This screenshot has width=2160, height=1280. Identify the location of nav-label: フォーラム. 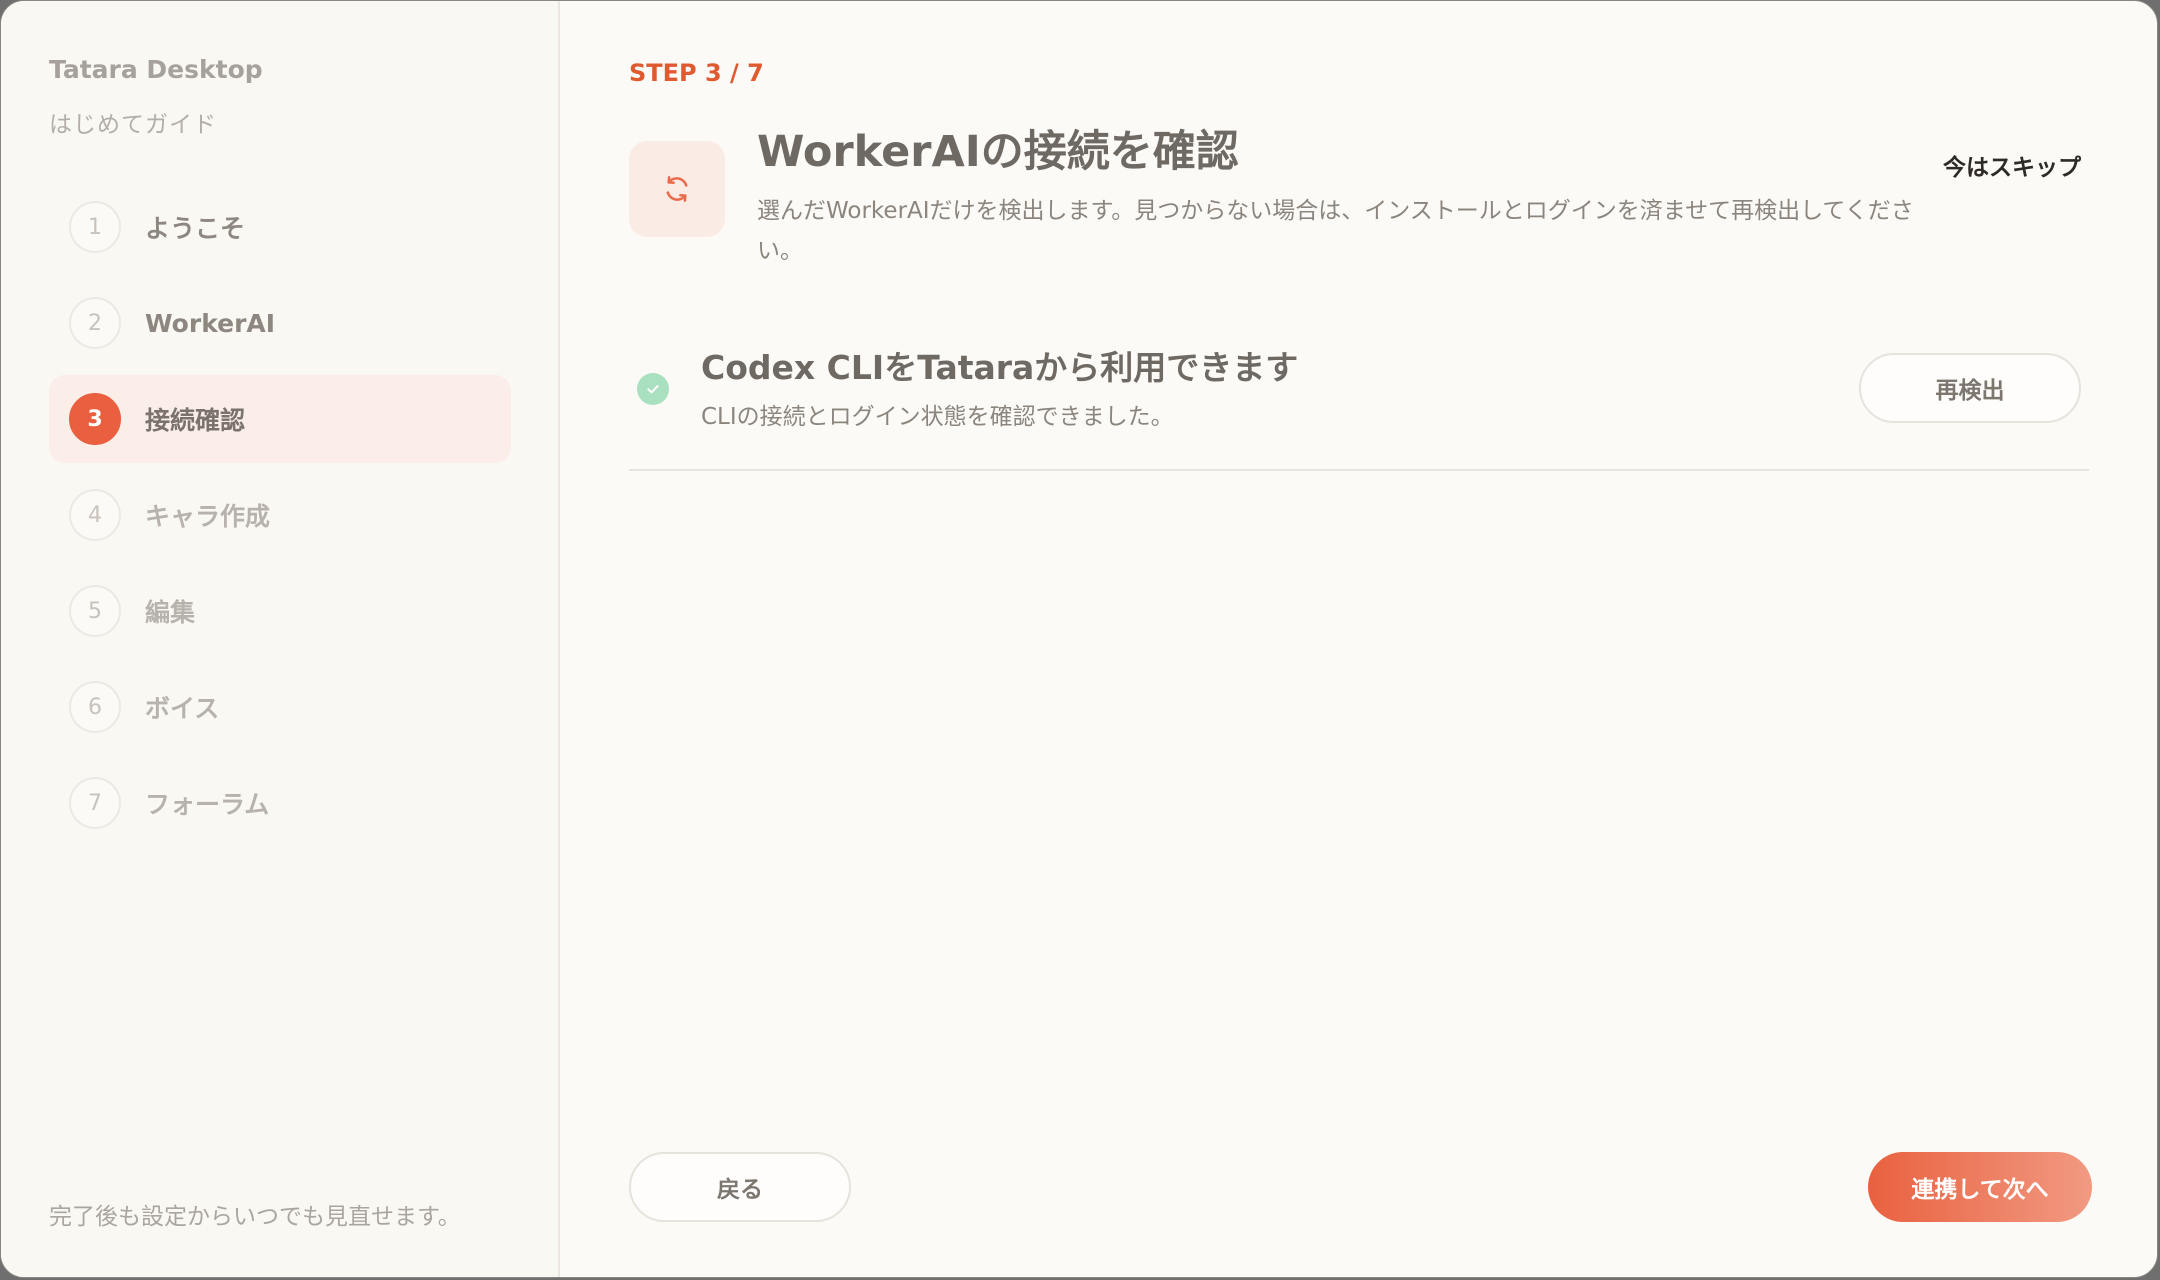
(207, 804).